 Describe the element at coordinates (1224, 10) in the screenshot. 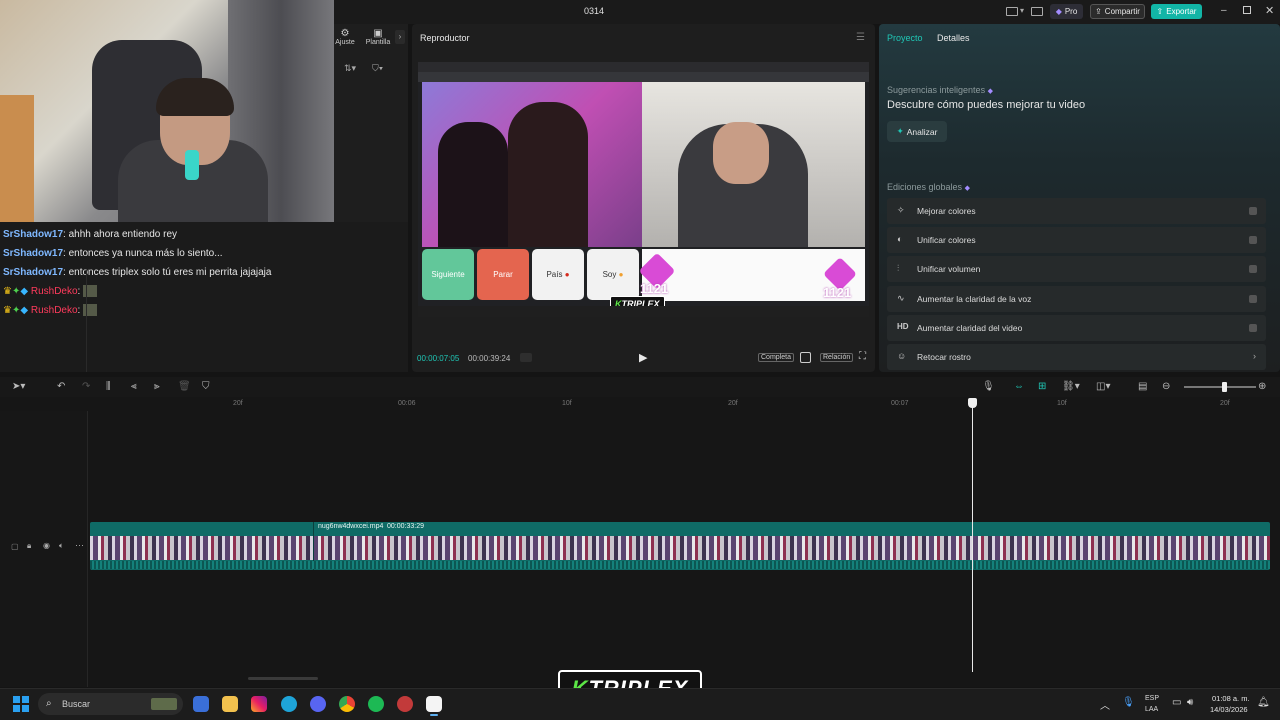

I see `minimize-icon: –` at that location.